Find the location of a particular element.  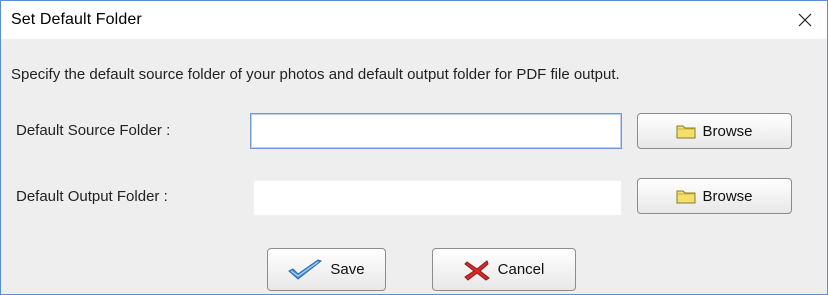

output-folder-label: Default Output Folder : is located at coordinates (92, 196).